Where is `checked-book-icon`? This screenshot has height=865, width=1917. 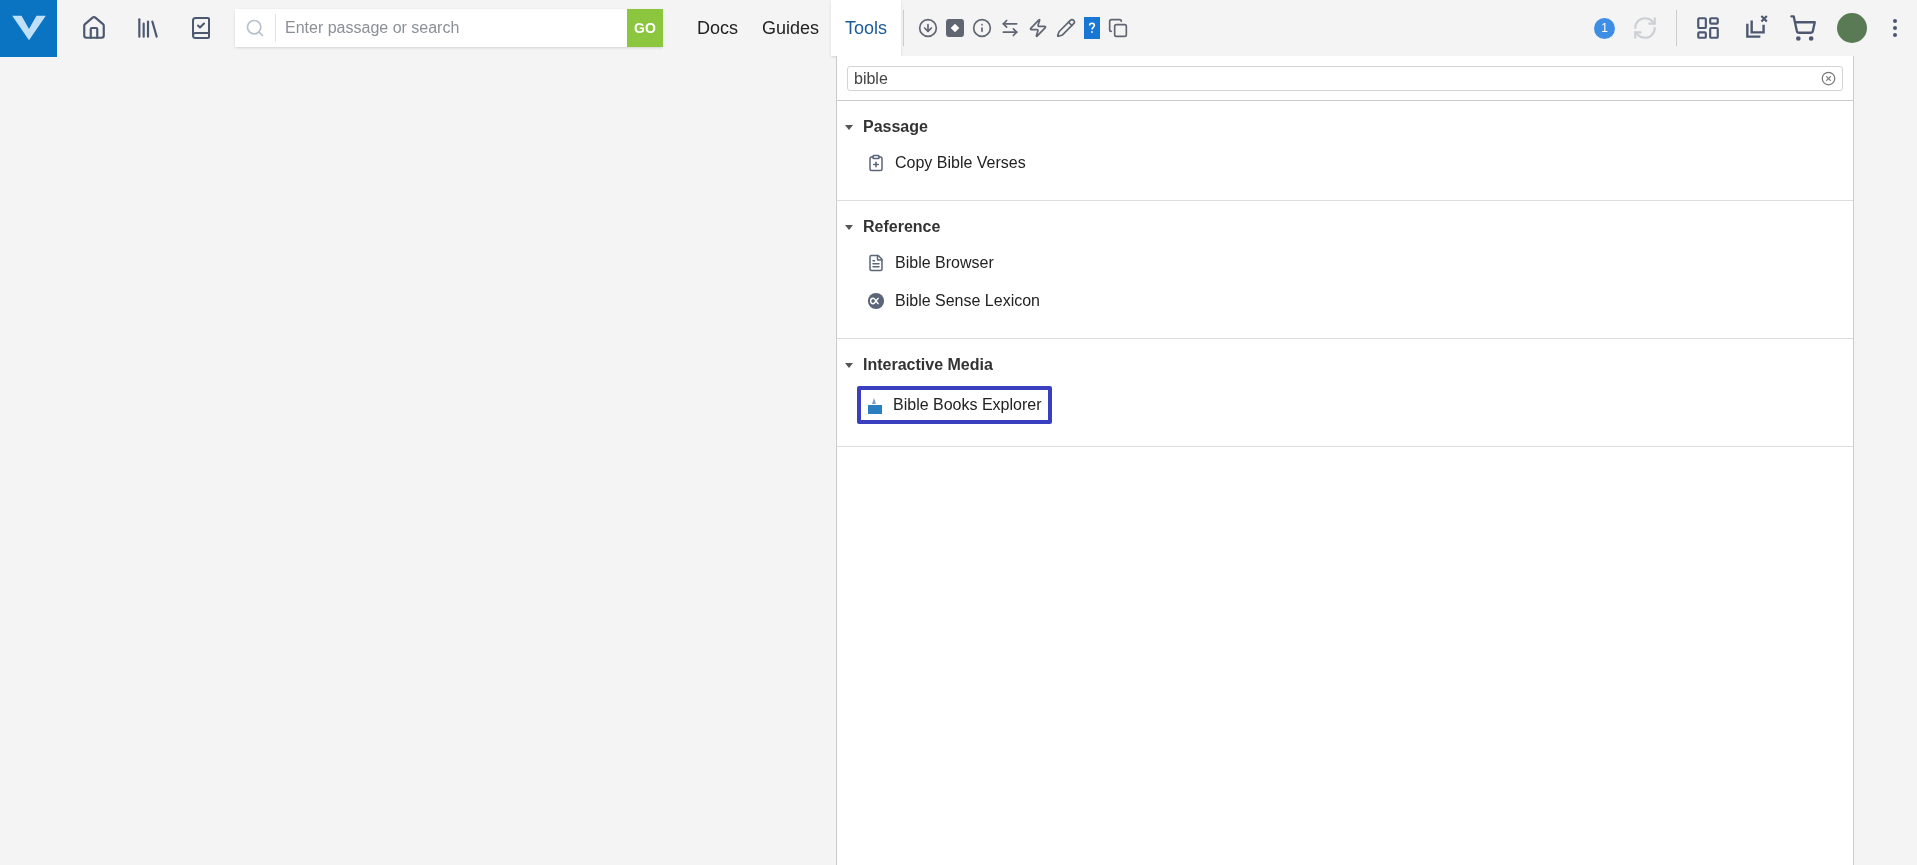 checked-book-icon is located at coordinates (201, 28).